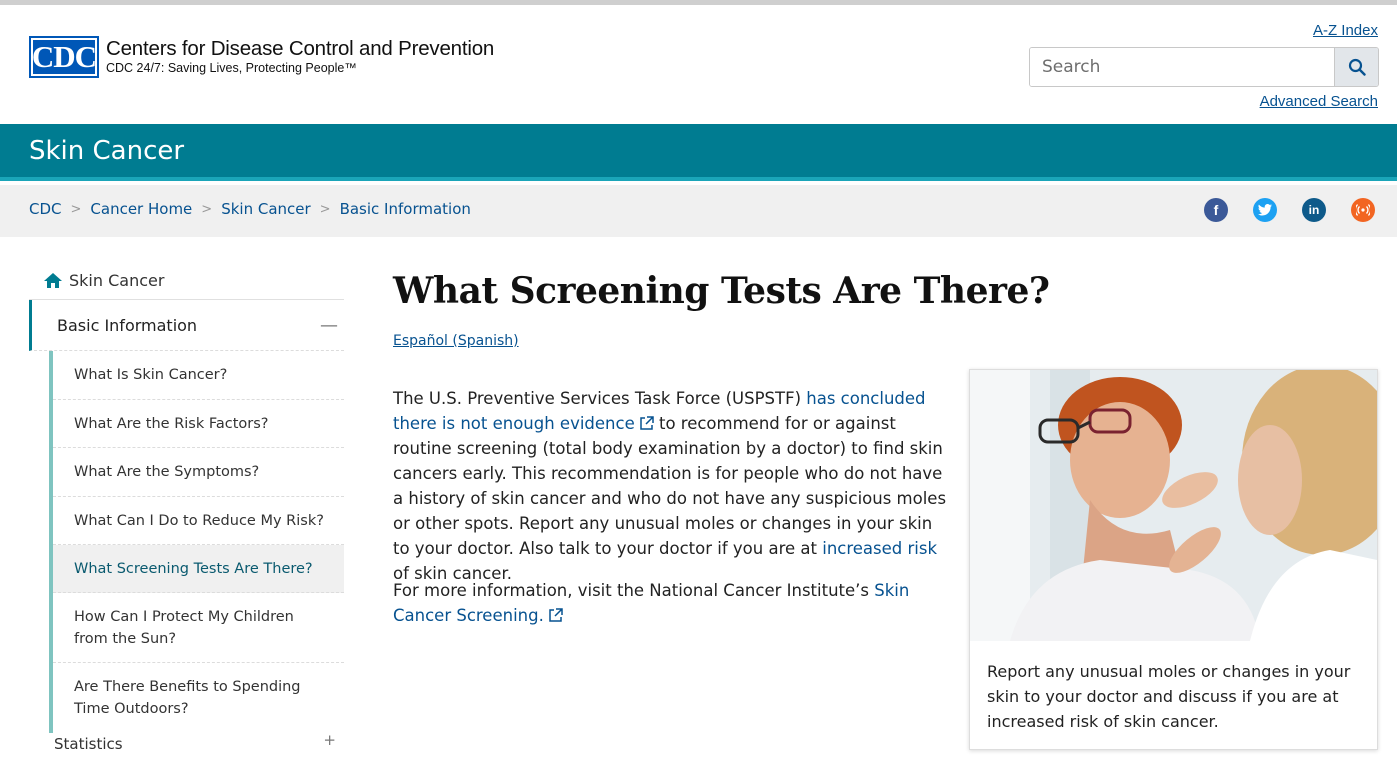 The height and width of the screenshot is (757, 1397). I want to click on sidenav-section-basic-information: Basic Information —, so click(186, 325).